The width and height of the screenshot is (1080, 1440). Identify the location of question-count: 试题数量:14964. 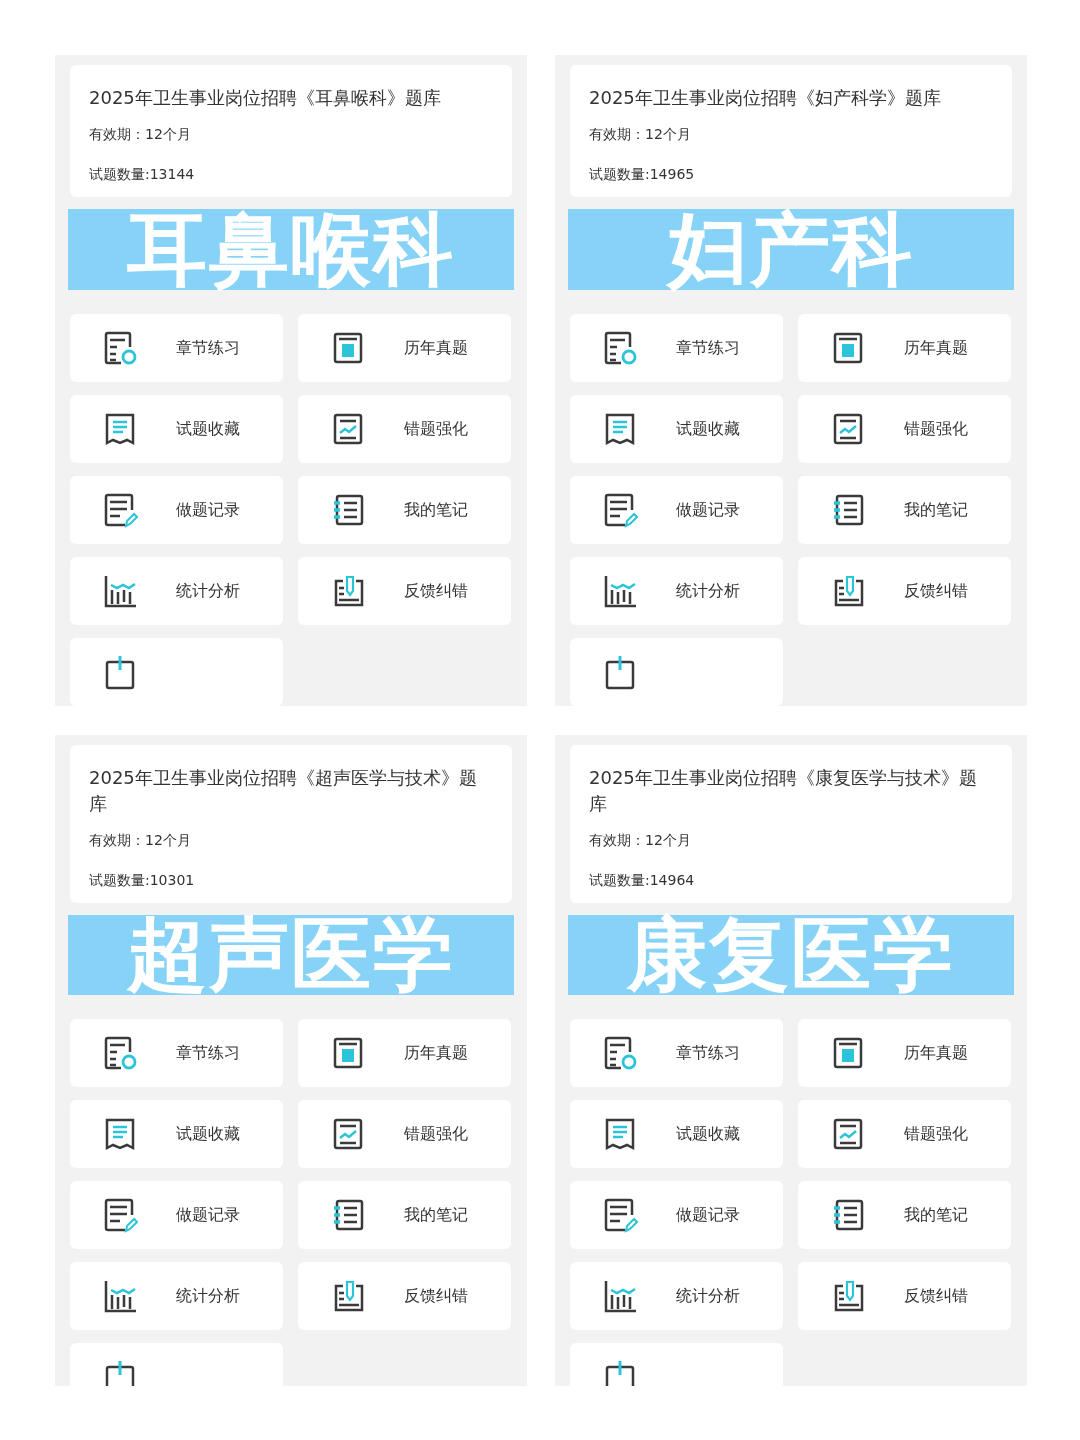
(642, 880).